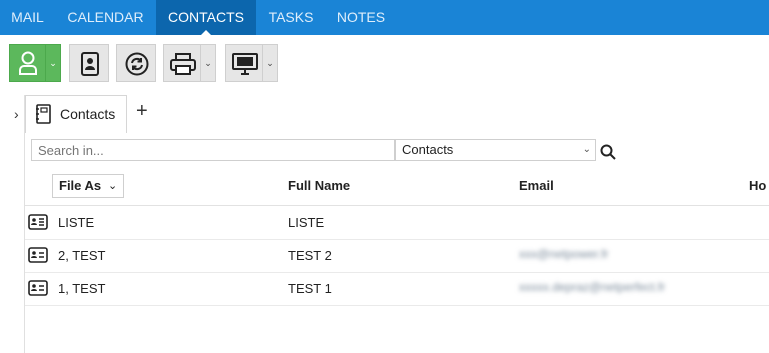 The height and width of the screenshot is (353, 769). Describe the element at coordinates (397, 187) in the screenshot. I see `table-header: File As ⌄ Full Name Email Ho` at that location.